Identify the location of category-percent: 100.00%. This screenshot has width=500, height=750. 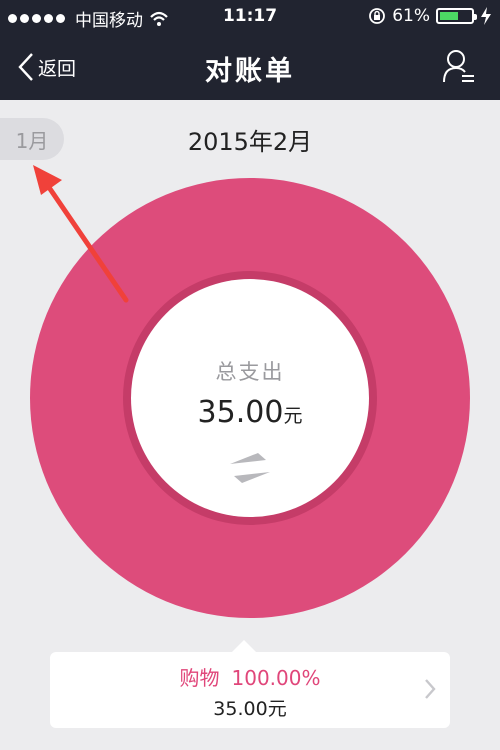
(276, 678).